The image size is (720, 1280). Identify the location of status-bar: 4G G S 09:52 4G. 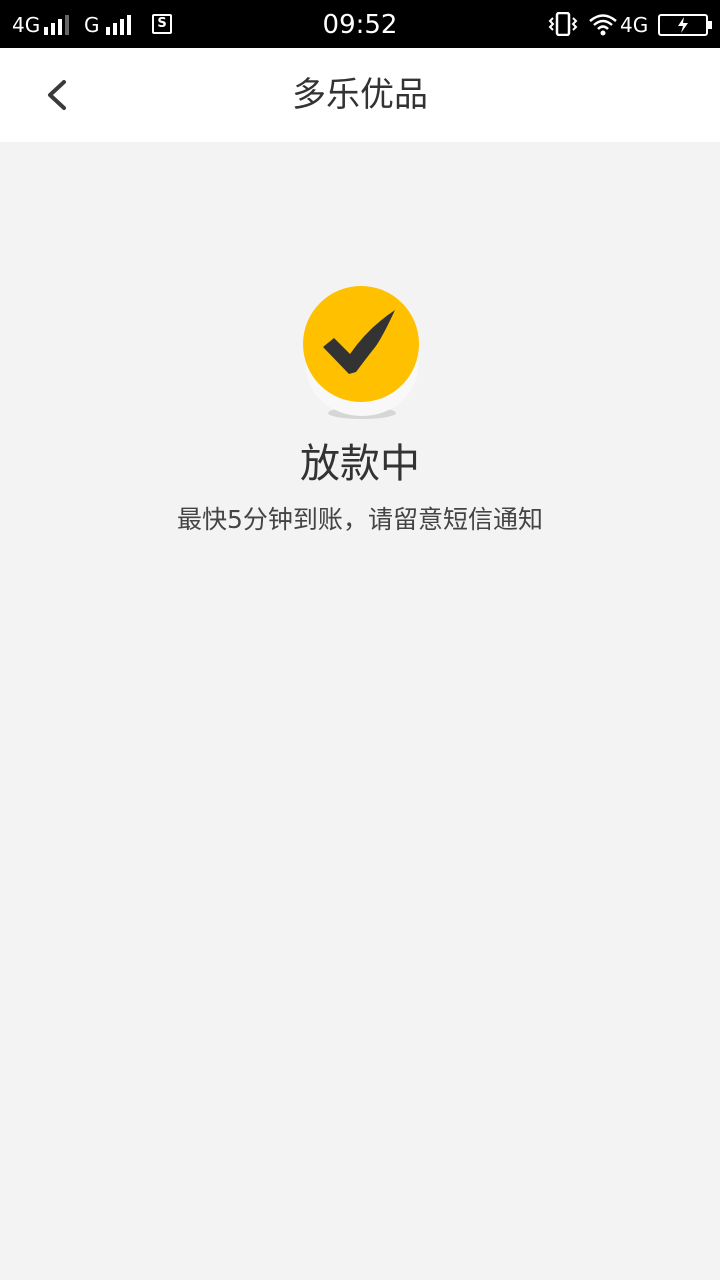
(360, 24).